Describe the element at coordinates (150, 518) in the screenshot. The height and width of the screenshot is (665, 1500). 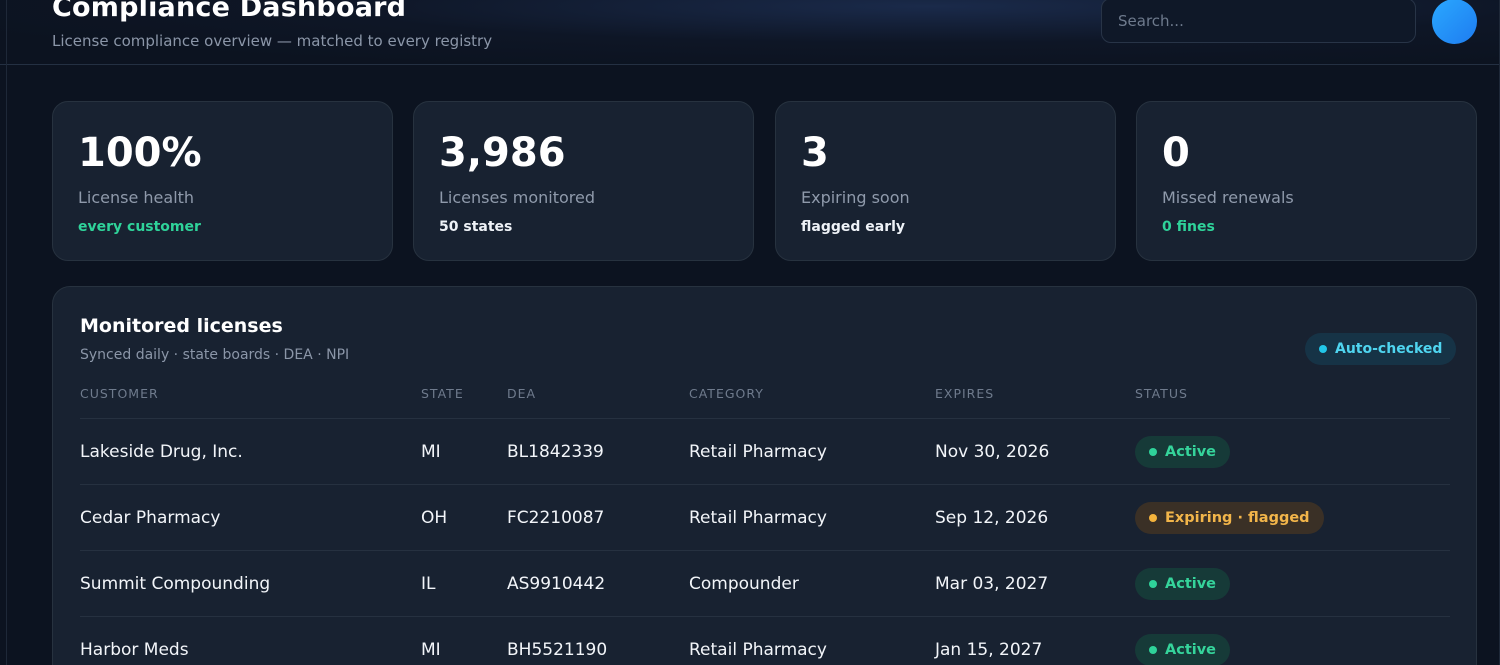
I see `cell-customer: Cedar Pharmacy` at that location.